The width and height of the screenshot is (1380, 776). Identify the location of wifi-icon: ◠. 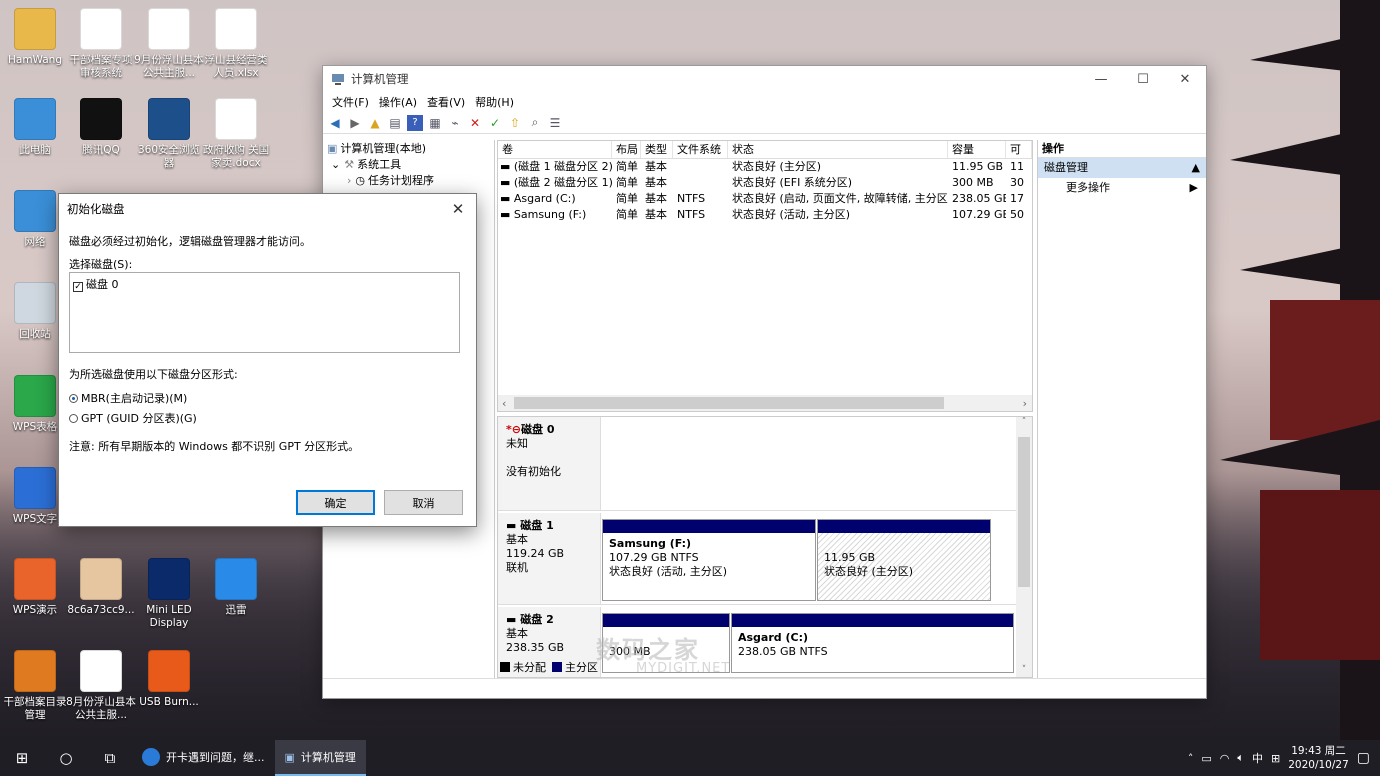
(1225, 758).